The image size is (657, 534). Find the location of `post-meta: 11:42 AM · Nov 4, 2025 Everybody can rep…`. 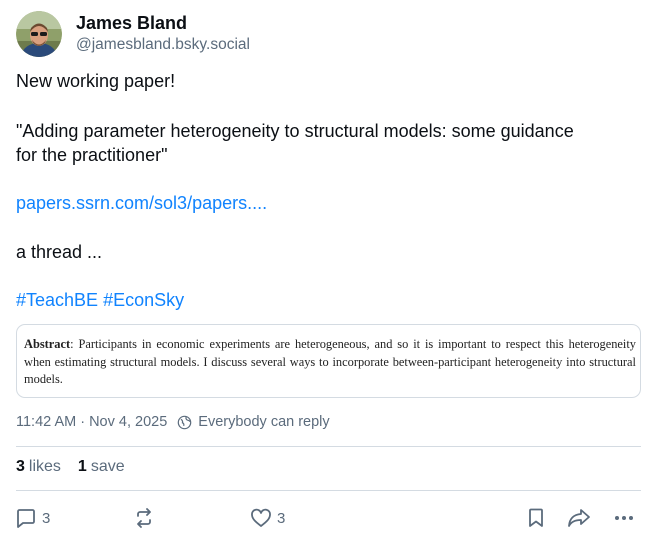

post-meta: 11:42 AM · Nov 4, 2025 Everybody can rep… is located at coordinates (173, 422).